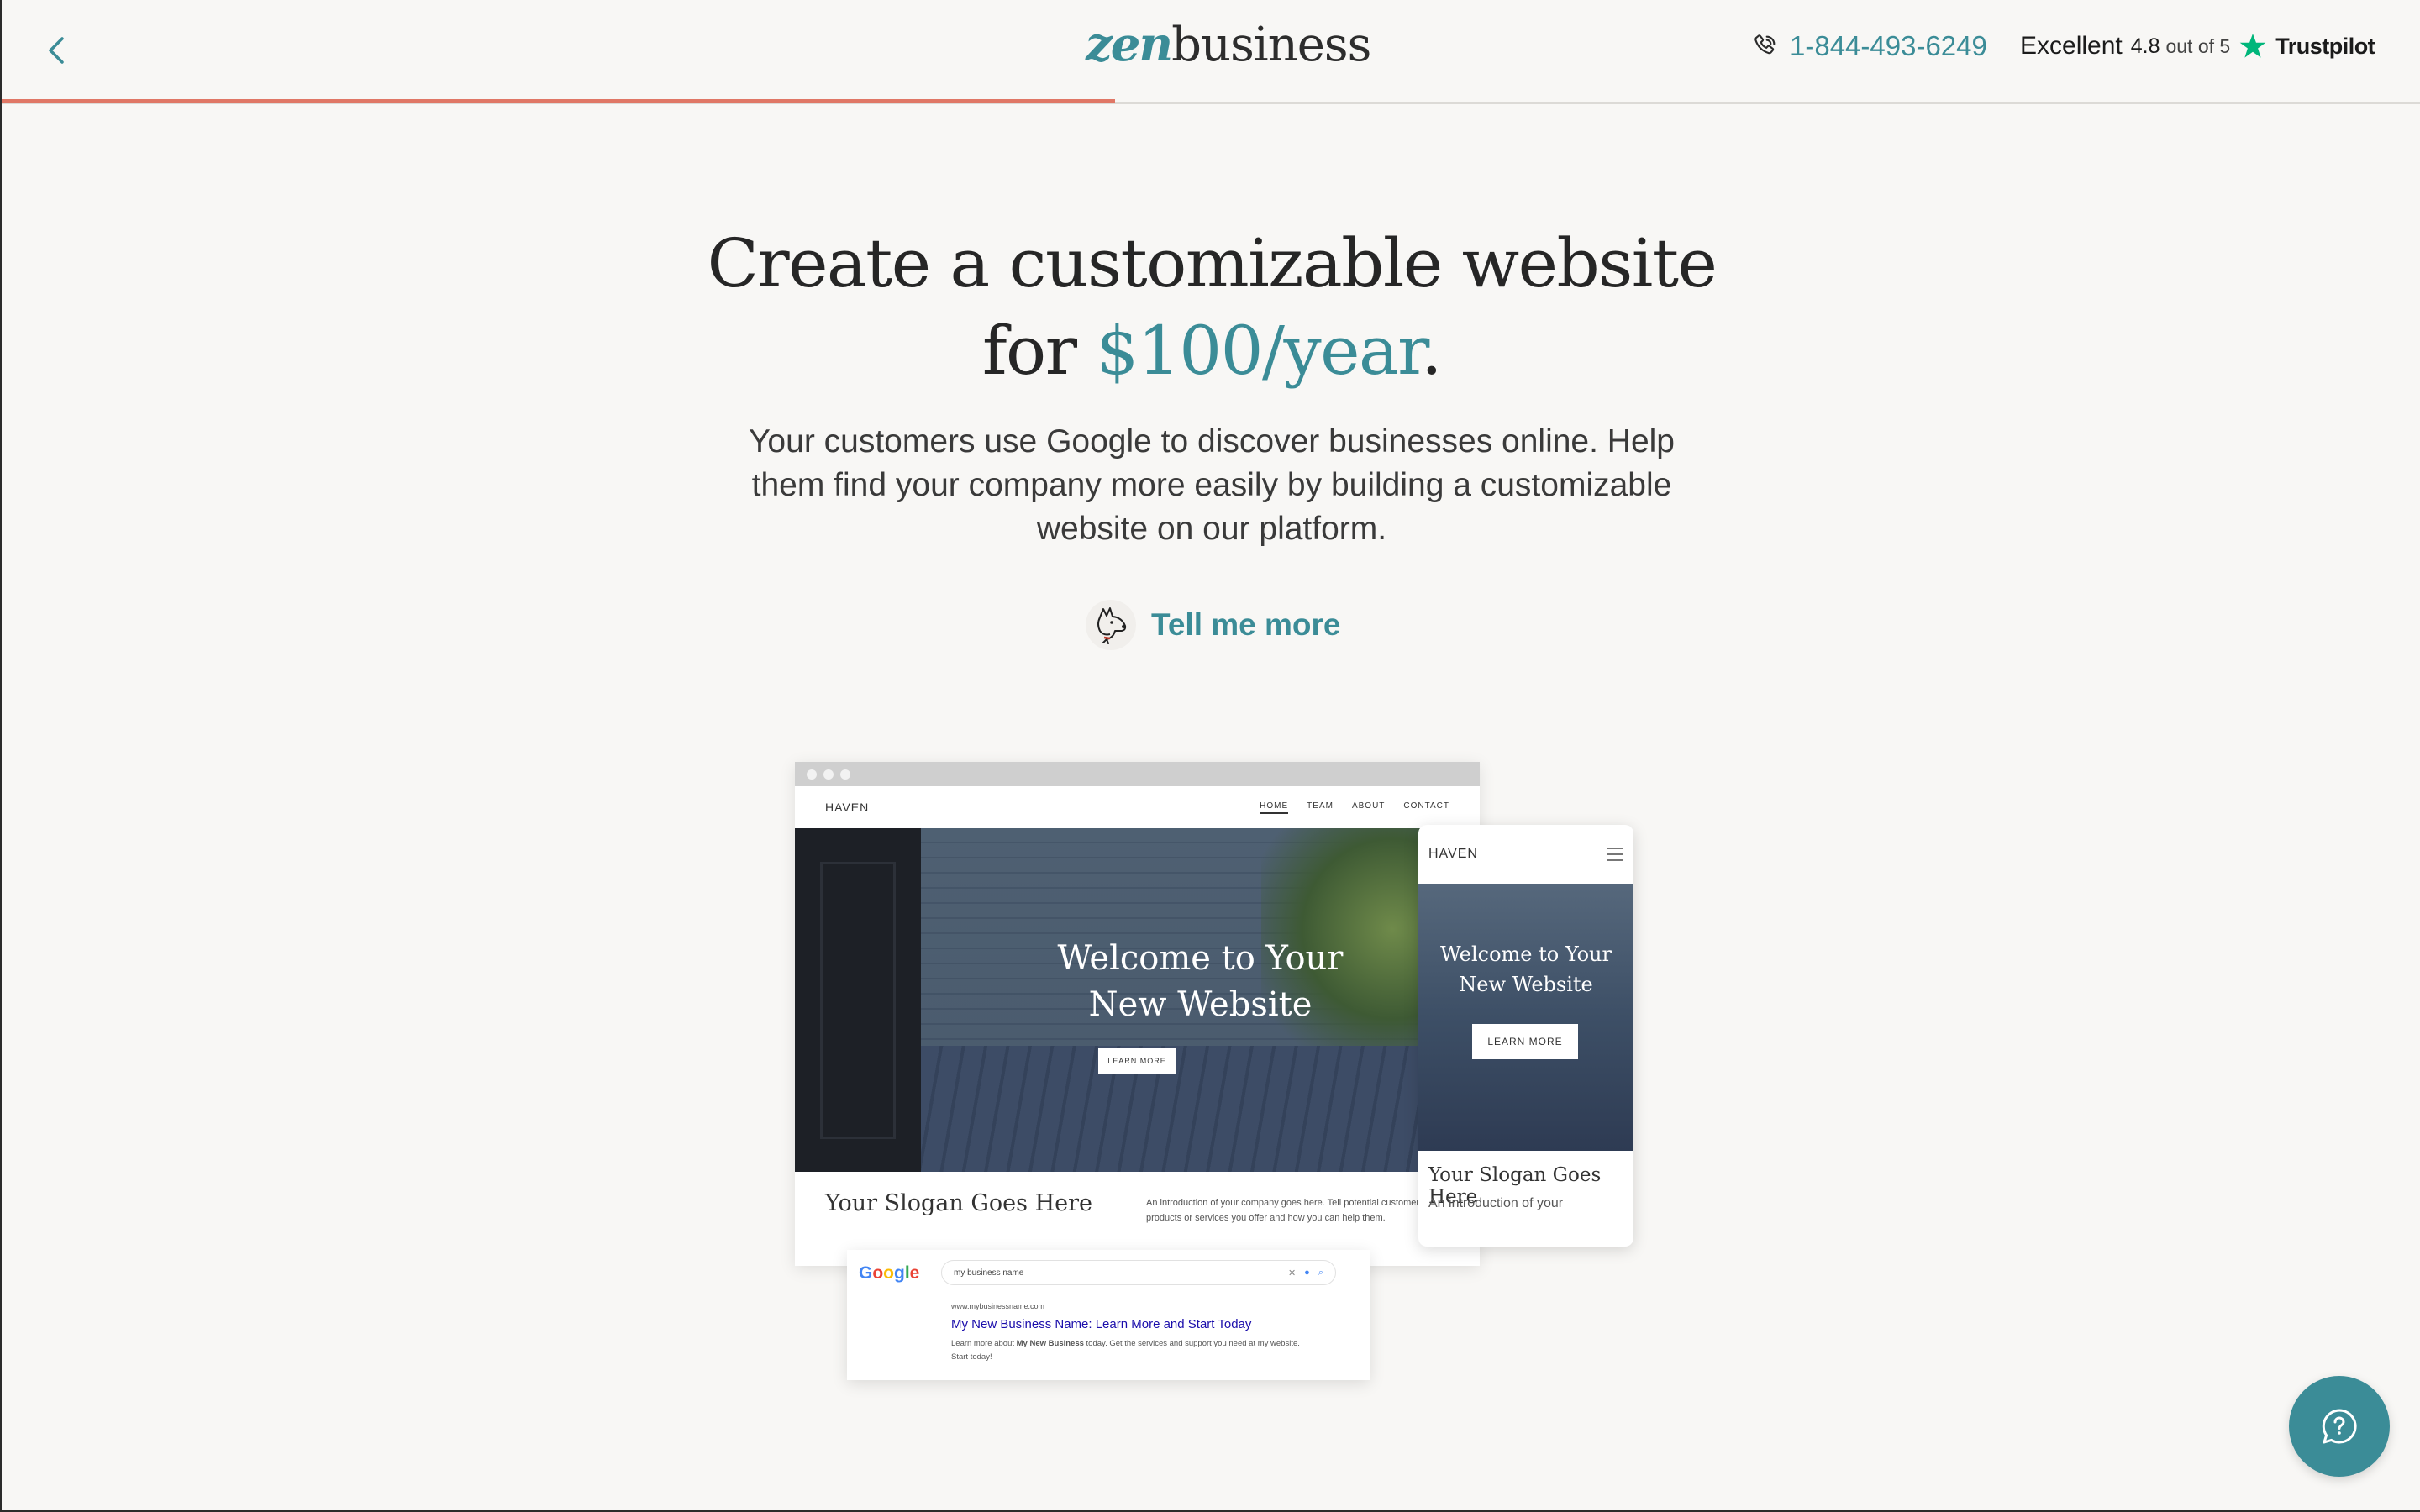 This screenshot has width=2420, height=1512. Describe the element at coordinates (2071, 46) in the screenshot. I see `rating-word: Excellent` at that location.